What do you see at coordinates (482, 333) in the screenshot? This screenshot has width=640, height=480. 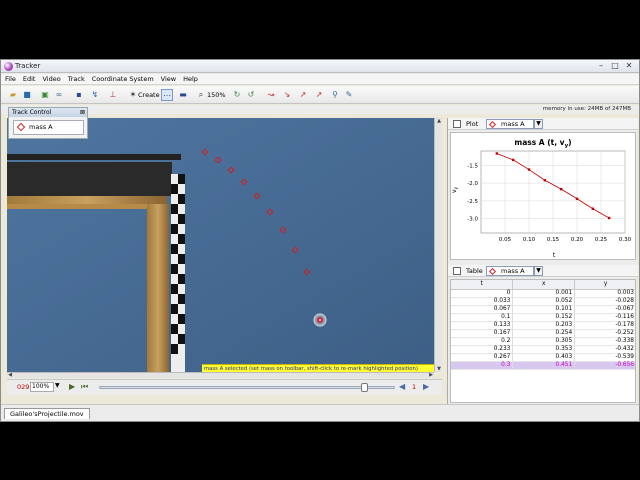 I see `table-cell-t: 0.167` at bounding box center [482, 333].